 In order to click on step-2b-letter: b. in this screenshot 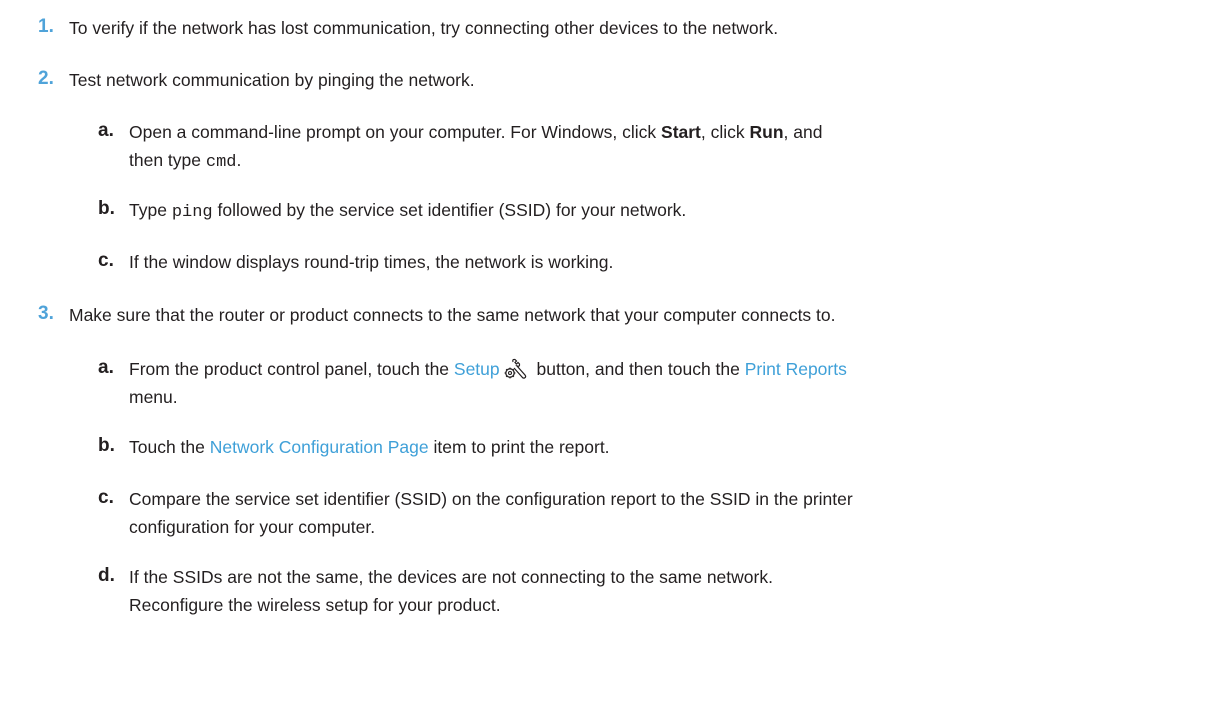, I will do `click(106, 208)`.